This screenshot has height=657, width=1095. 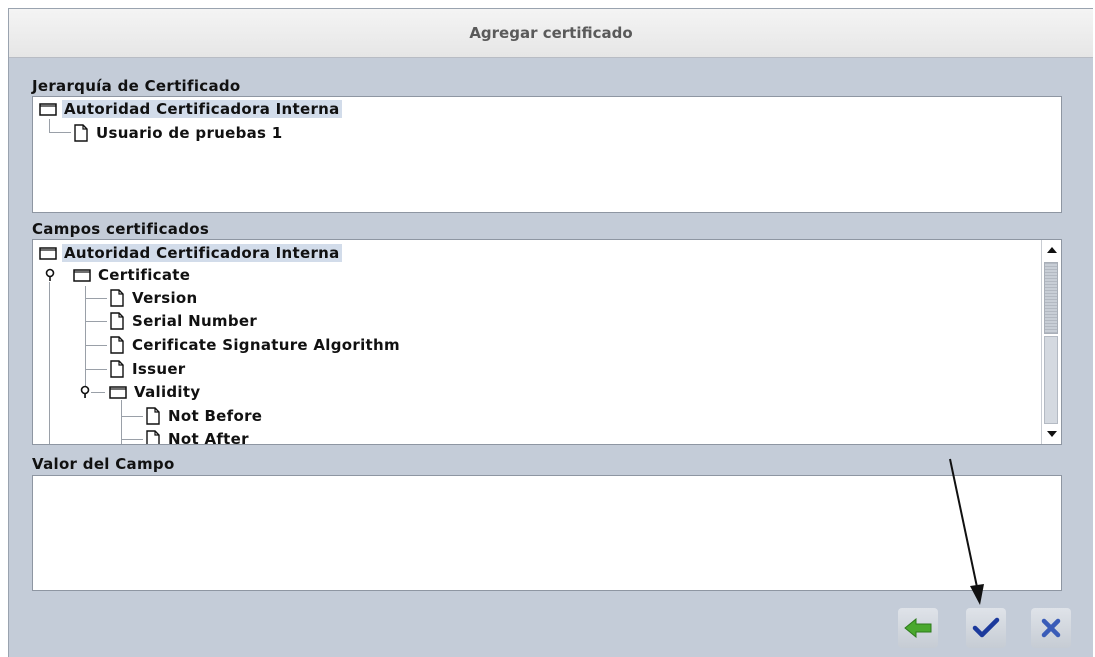 I want to click on cancel-button, so click(x=1051, y=628).